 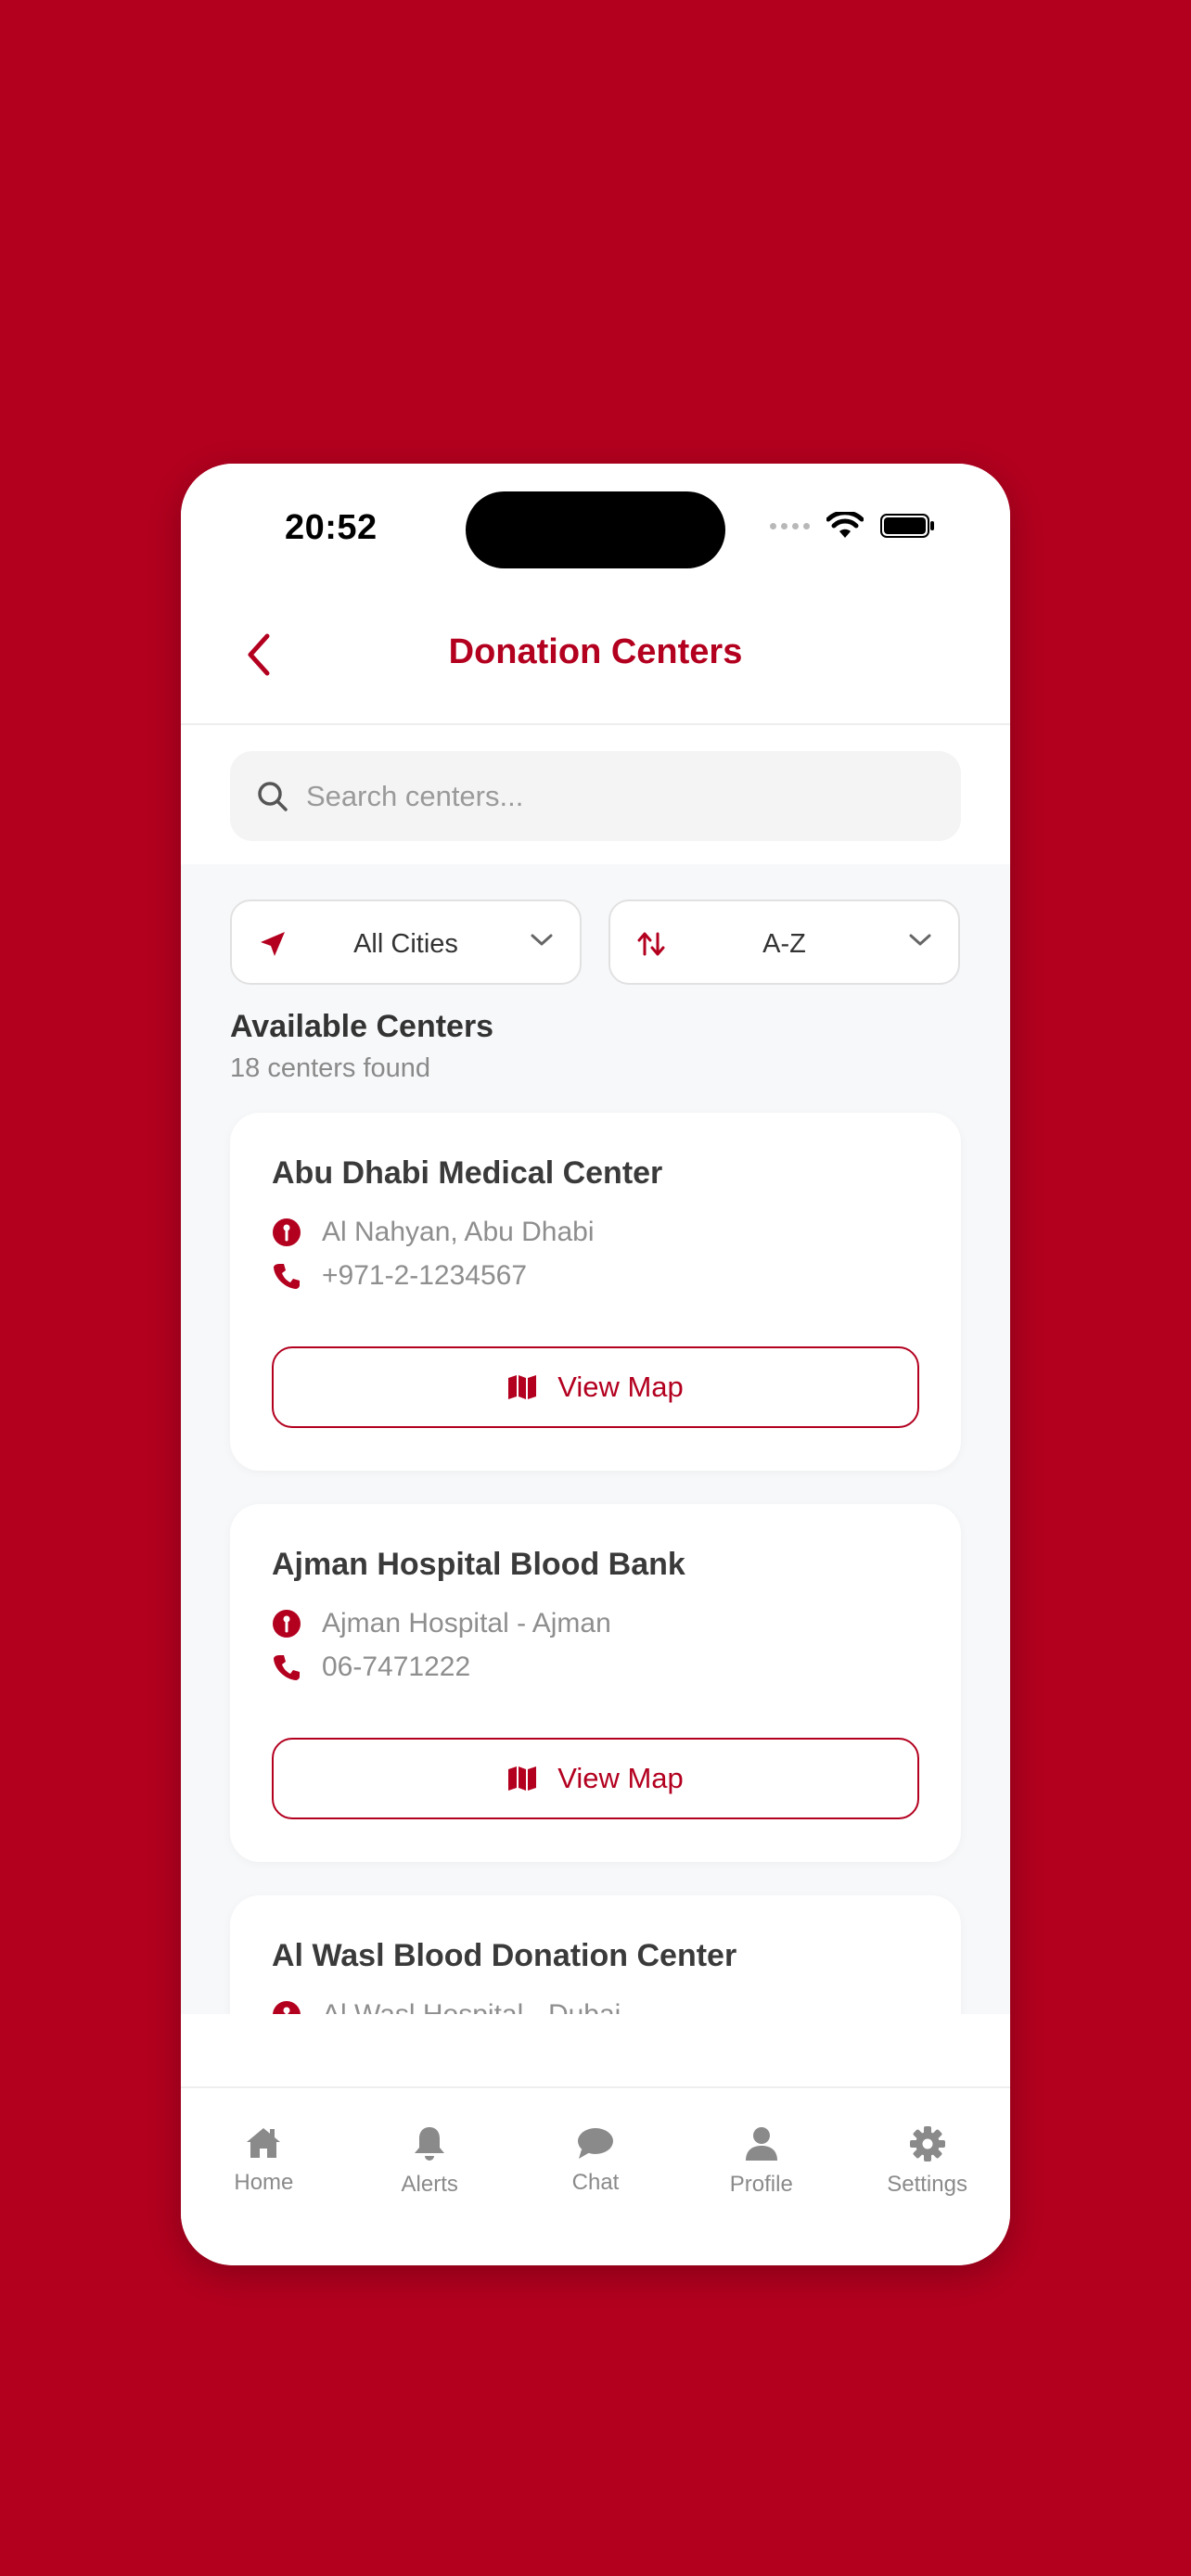 What do you see at coordinates (595, 2143) in the screenshot?
I see `chat-icon` at bounding box center [595, 2143].